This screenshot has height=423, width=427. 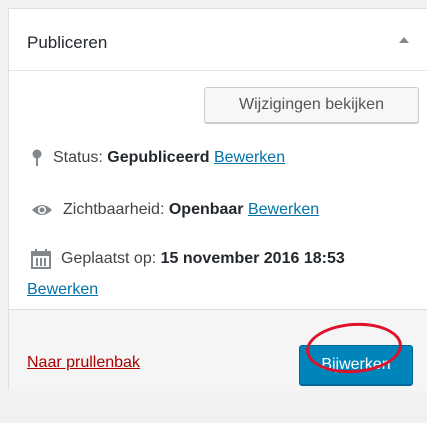 What do you see at coordinates (80, 158) in the screenshot?
I see `status-label: Status:` at bounding box center [80, 158].